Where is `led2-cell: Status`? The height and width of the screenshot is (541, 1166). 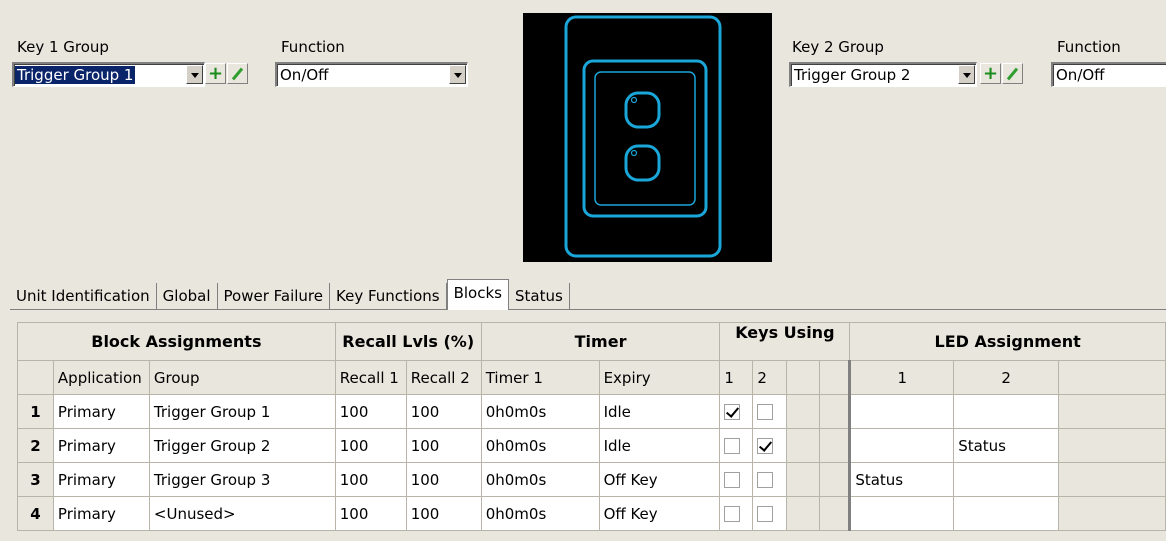 led2-cell: Status is located at coordinates (1006, 445).